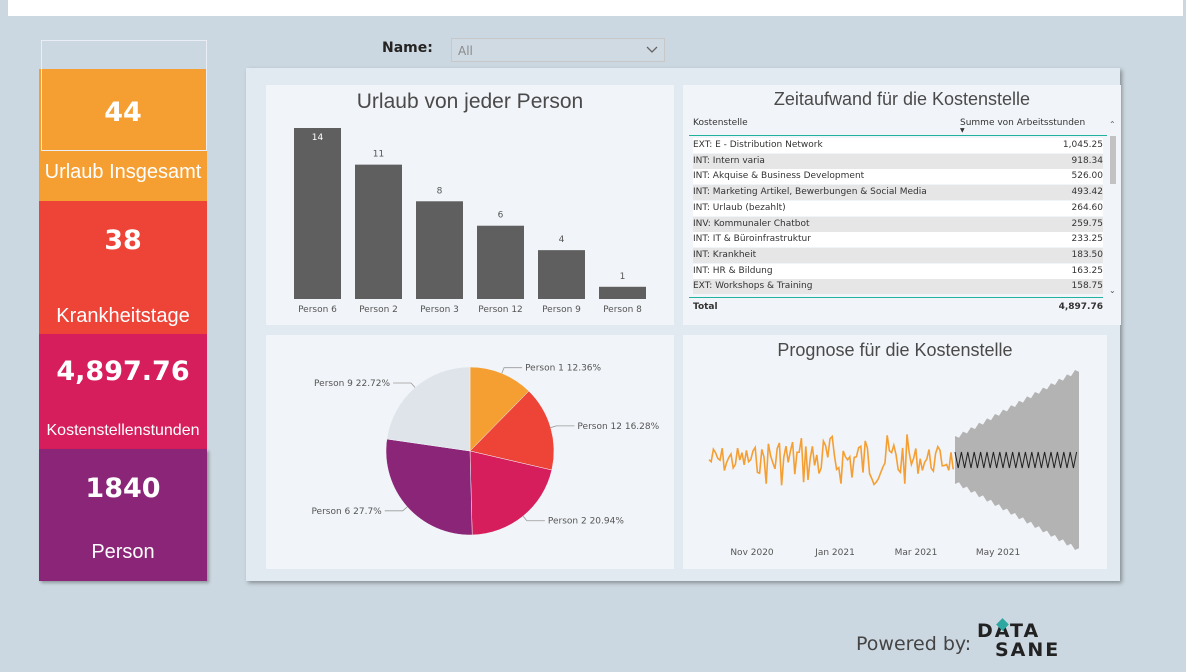 Image resolution: width=1186 pixels, height=672 pixels. What do you see at coordinates (439, 310) in the screenshot?
I see `x-tick-label: Person 3` at bounding box center [439, 310].